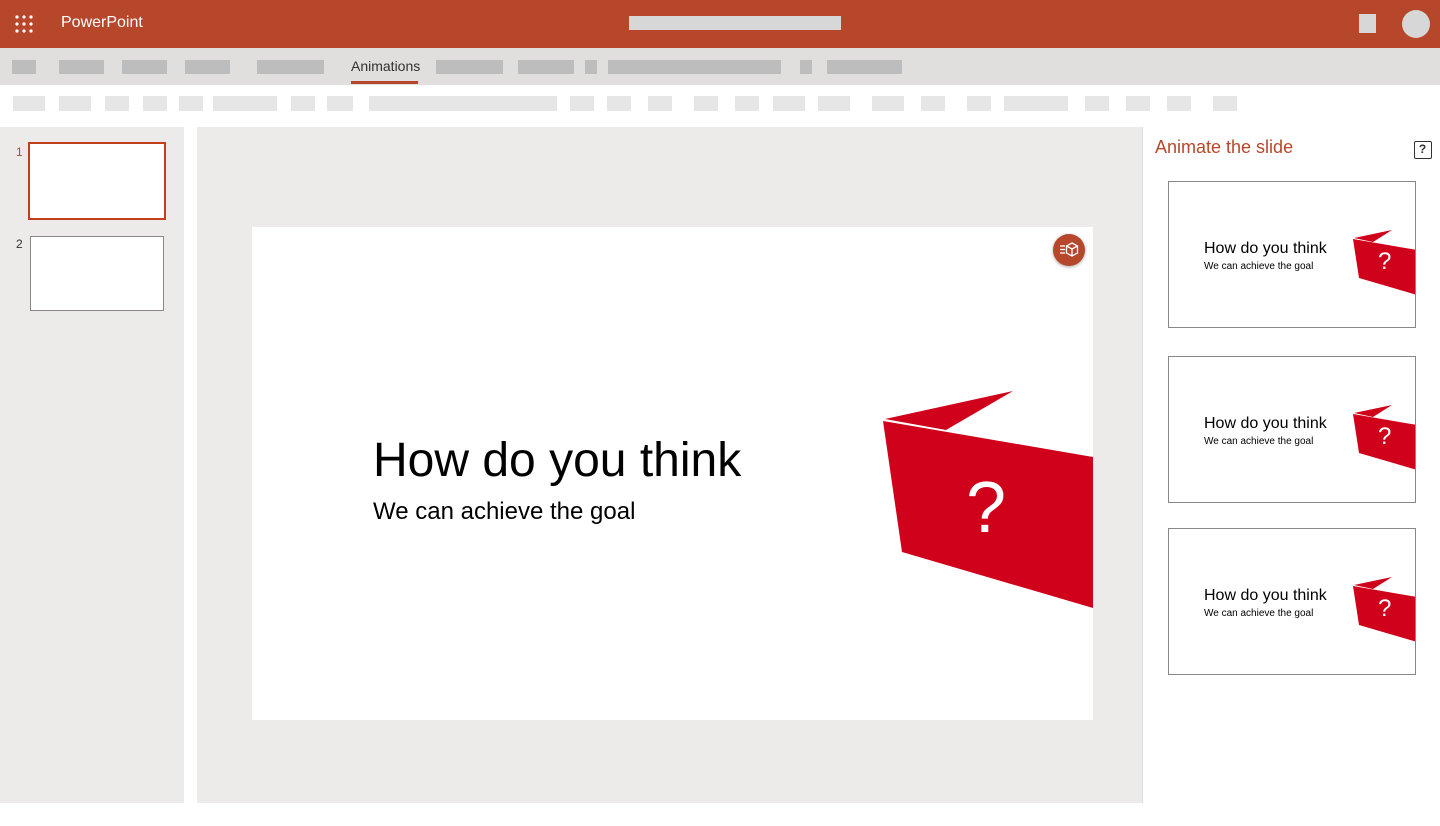  Describe the element at coordinates (384, 82) in the screenshot. I see `active-tab-indicator` at that location.